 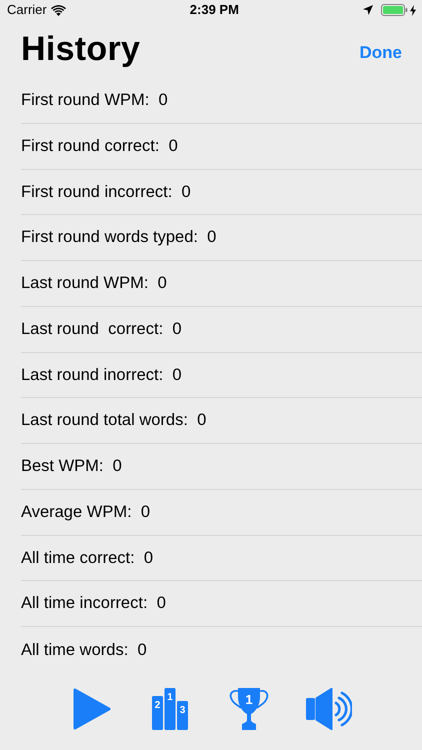 I want to click on stat-label: All time correct: 0, so click(x=87, y=558).